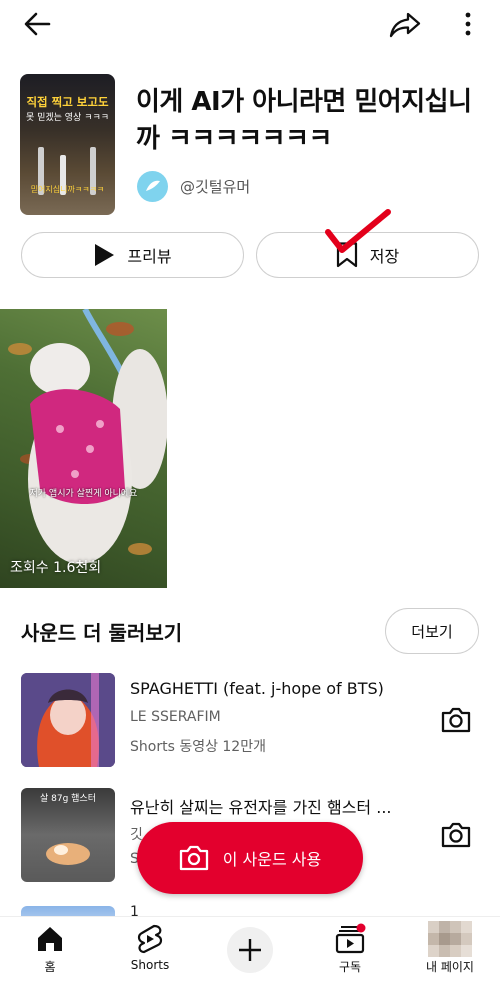 The height and width of the screenshot is (983, 500). Describe the element at coordinates (405, 24) in the screenshot. I see `share-icon` at that location.